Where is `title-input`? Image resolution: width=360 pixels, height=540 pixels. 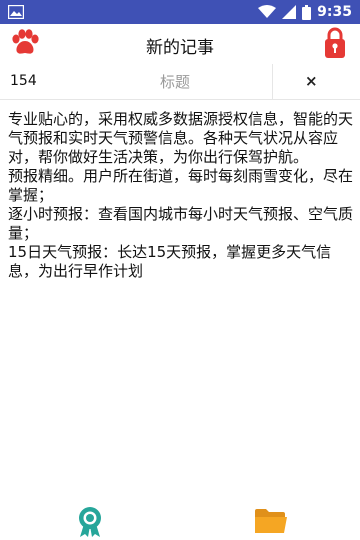
title-input is located at coordinates (175, 82).